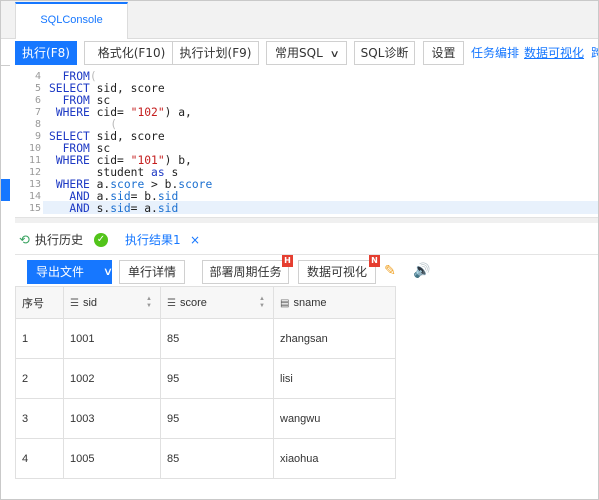  What do you see at coordinates (306, 220) in the screenshot?
I see `editor-horizontal-scrollbar` at bounding box center [306, 220].